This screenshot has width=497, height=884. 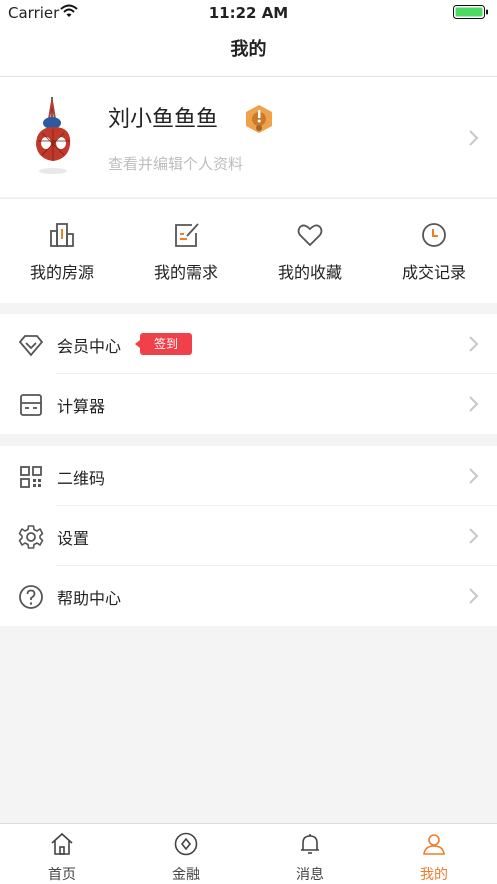 I want to click on profile-card: 刘小鱼鱼鱼 查看并编辑个人资料, so click(x=248, y=137).